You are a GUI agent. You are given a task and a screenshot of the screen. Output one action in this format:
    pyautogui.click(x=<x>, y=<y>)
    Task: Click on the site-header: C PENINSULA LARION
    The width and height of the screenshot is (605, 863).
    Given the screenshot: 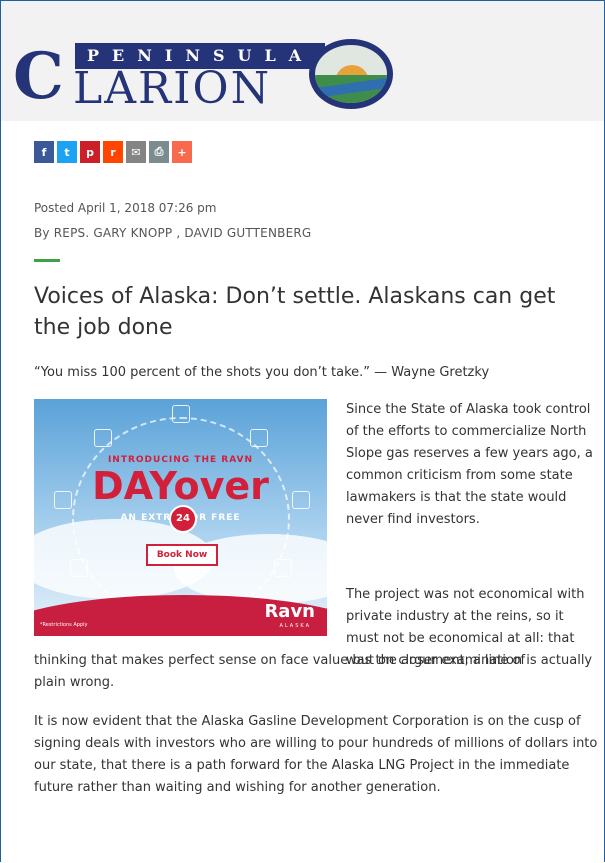 What is the action you would take?
    pyautogui.click(x=302, y=61)
    